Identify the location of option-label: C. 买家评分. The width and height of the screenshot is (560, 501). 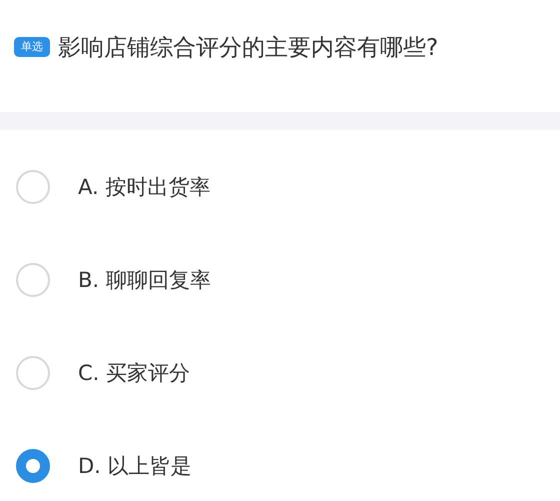
(134, 372).